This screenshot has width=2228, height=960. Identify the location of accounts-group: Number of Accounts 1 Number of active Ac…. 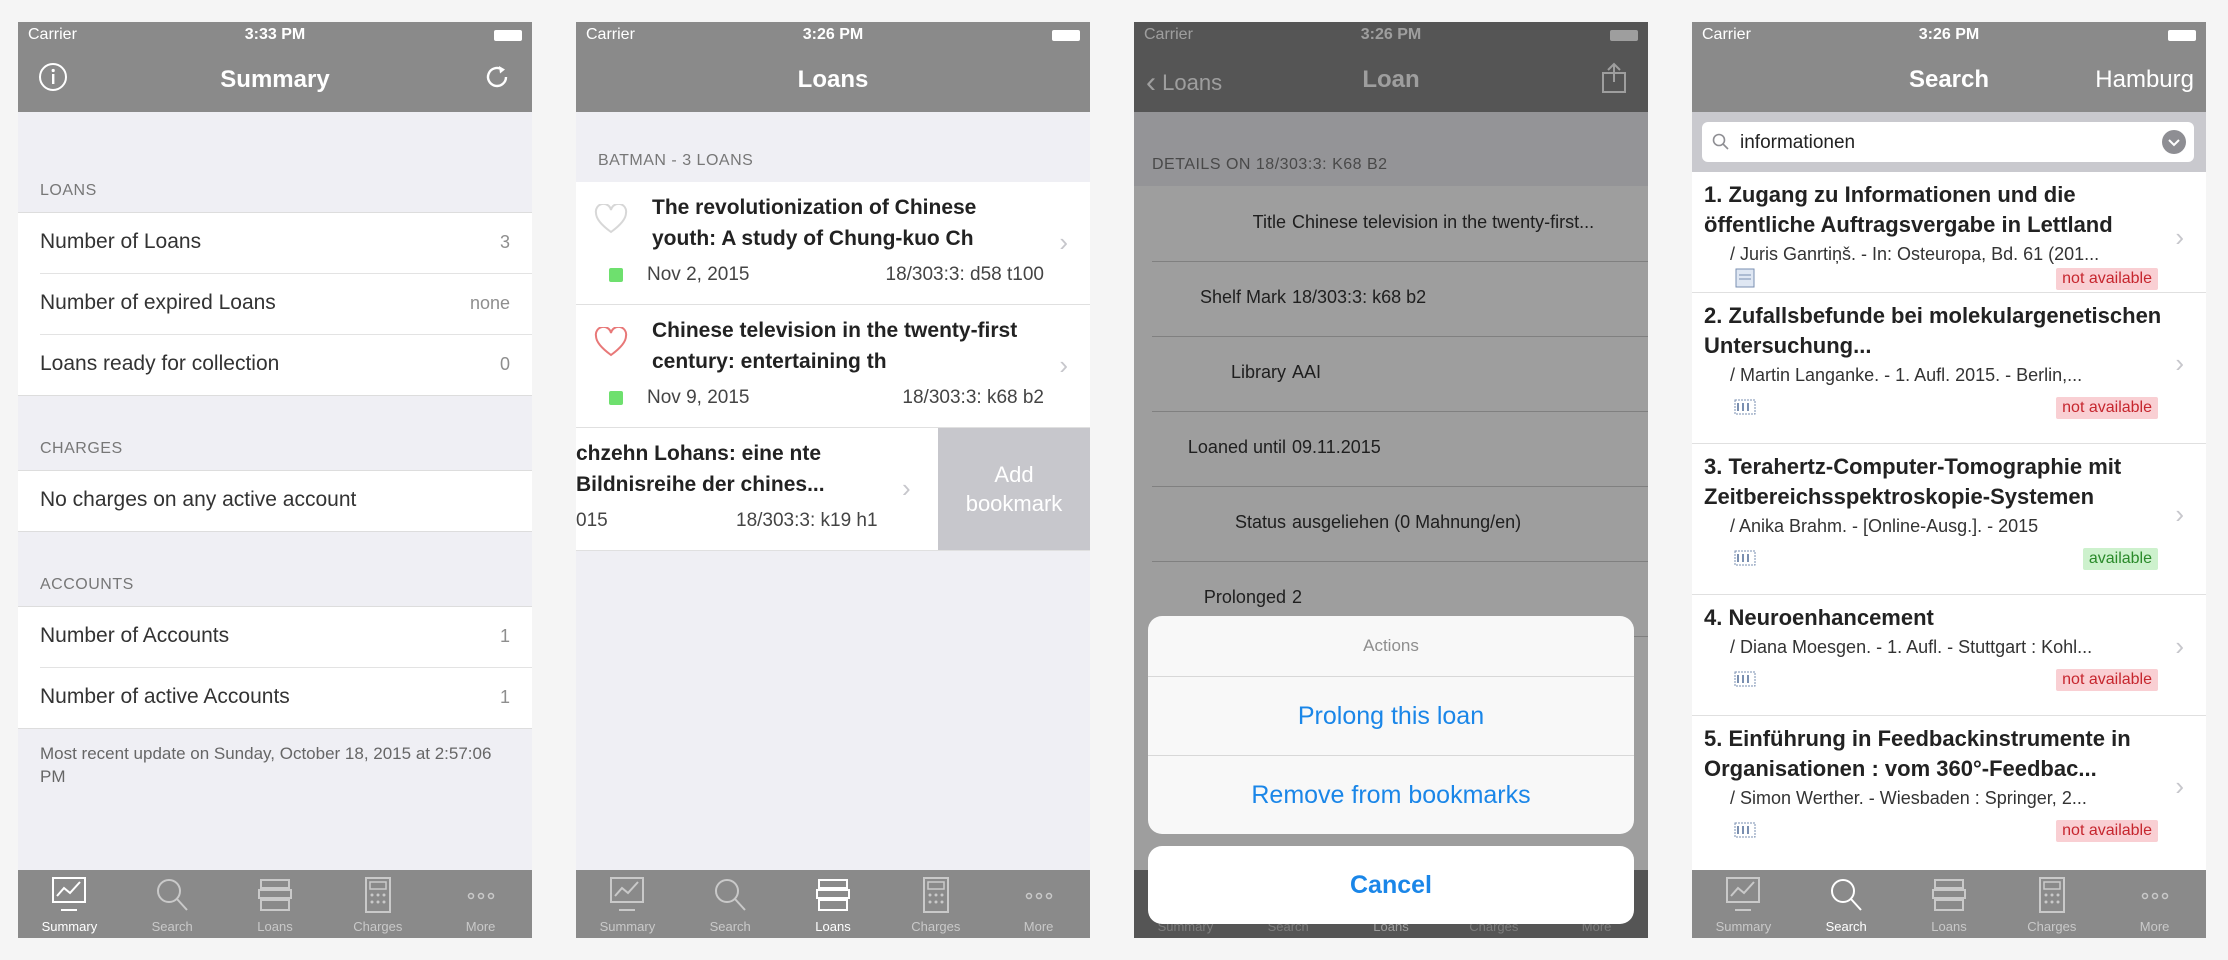
(275, 667).